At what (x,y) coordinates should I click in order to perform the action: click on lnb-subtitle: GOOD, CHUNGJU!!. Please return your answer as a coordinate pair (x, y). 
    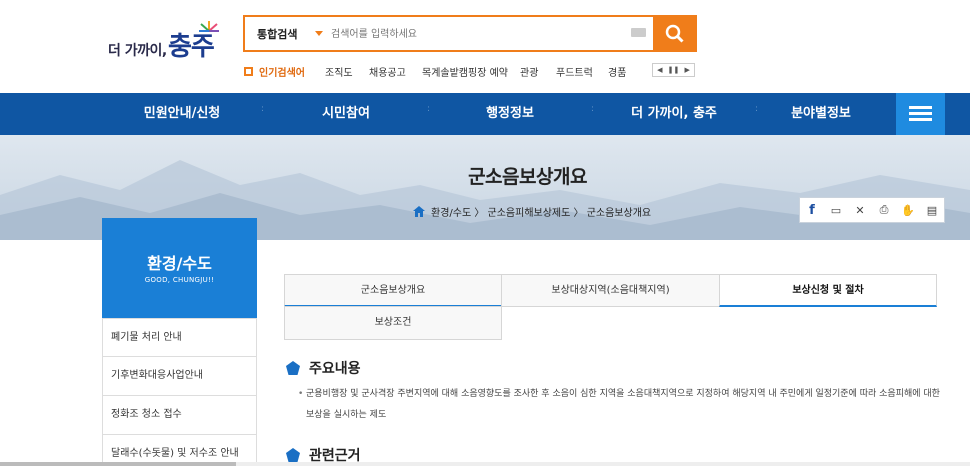
    Looking at the image, I should click on (179, 280).